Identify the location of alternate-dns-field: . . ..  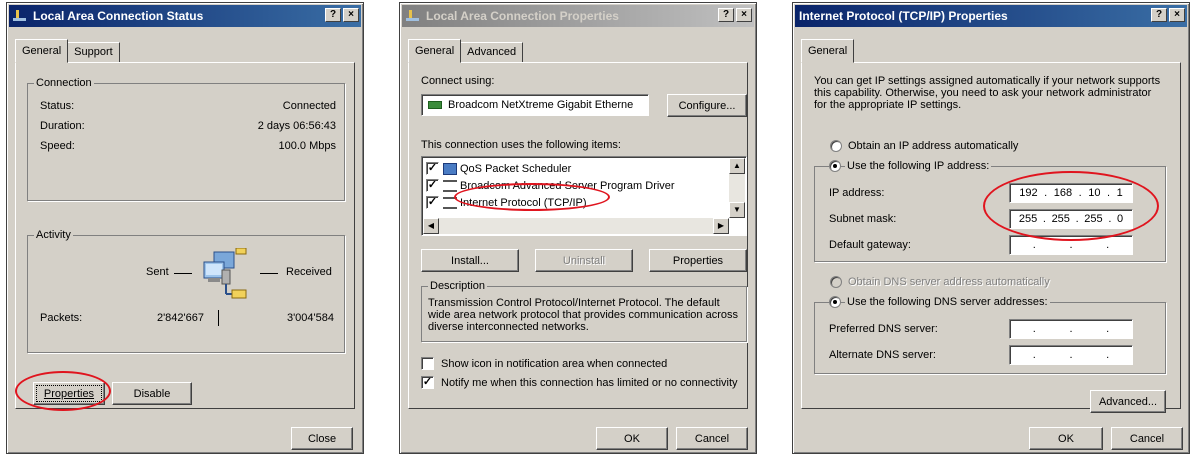
(1071, 355).